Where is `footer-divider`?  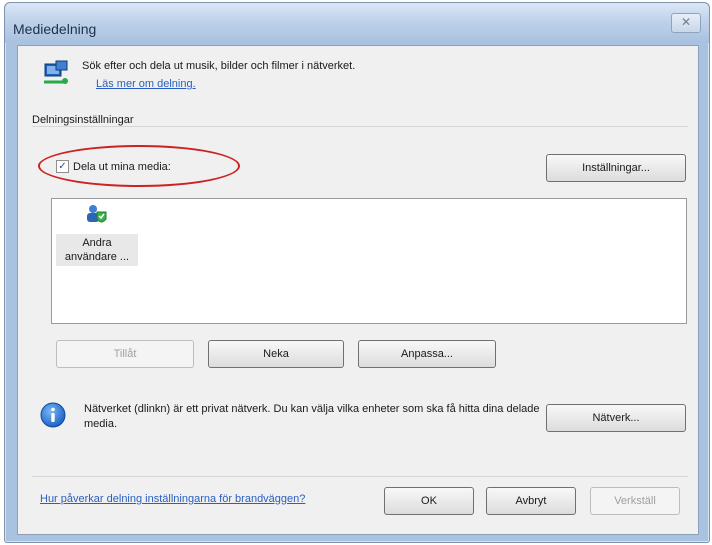
footer-divider is located at coordinates (360, 476).